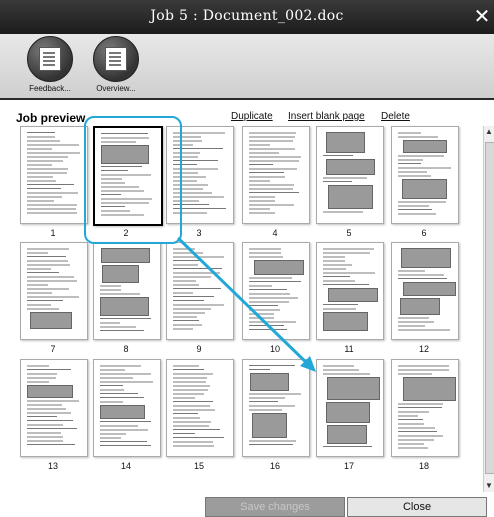 The image size is (494, 517). I want to click on insert-blank-page-link: Insert blank page, so click(326, 116).